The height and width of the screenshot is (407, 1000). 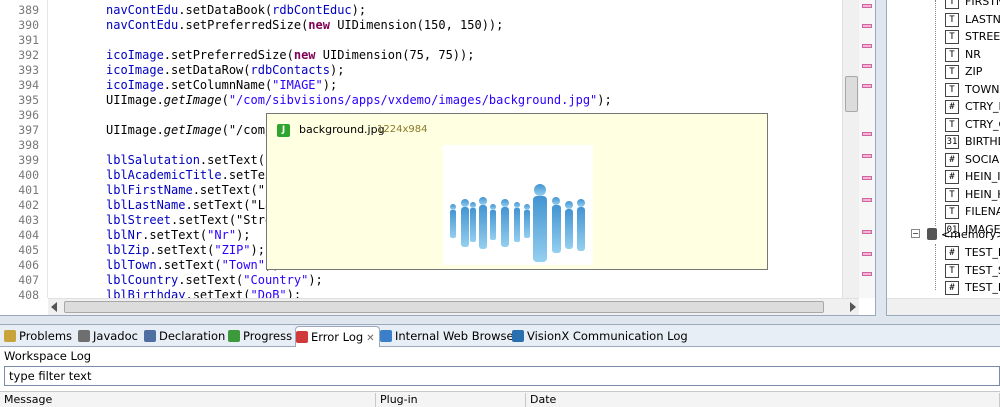 I want to click on line-number: 390, so click(x=28, y=25).